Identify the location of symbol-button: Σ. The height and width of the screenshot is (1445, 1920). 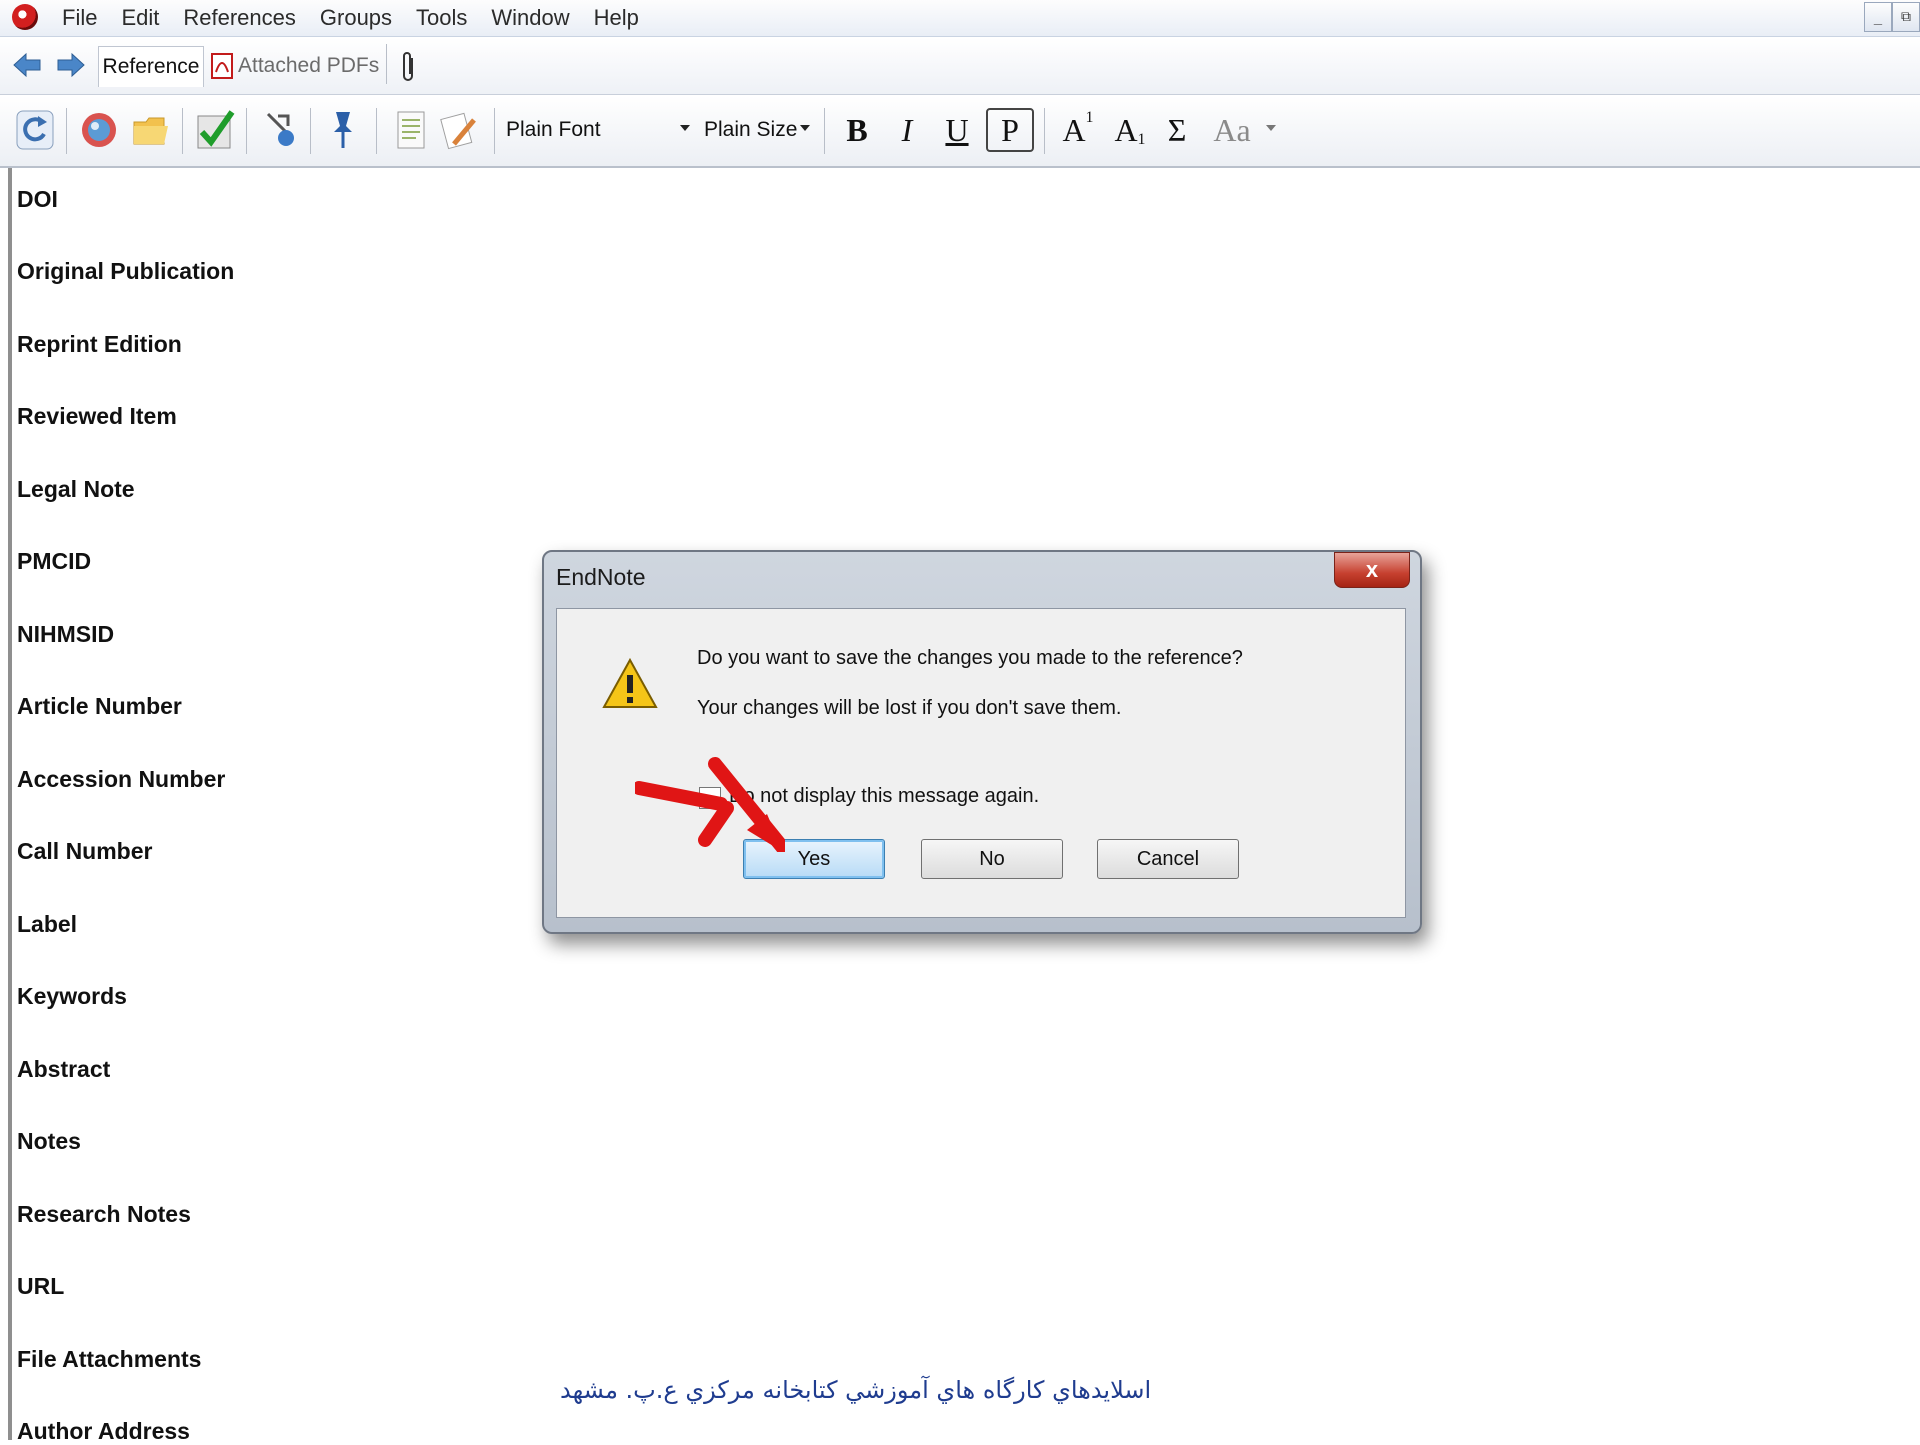
(1177, 130).